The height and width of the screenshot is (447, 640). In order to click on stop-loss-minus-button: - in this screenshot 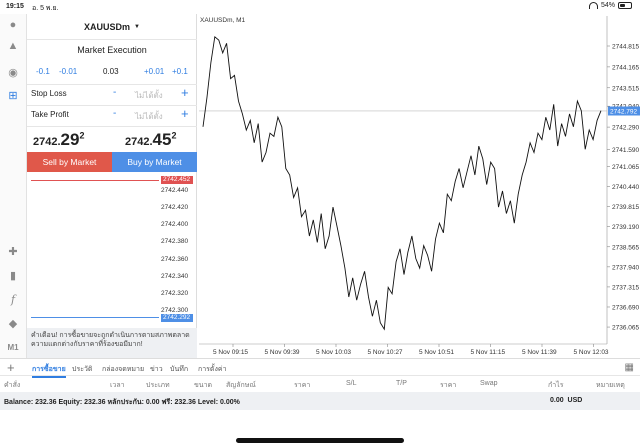, I will do `click(114, 92)`.